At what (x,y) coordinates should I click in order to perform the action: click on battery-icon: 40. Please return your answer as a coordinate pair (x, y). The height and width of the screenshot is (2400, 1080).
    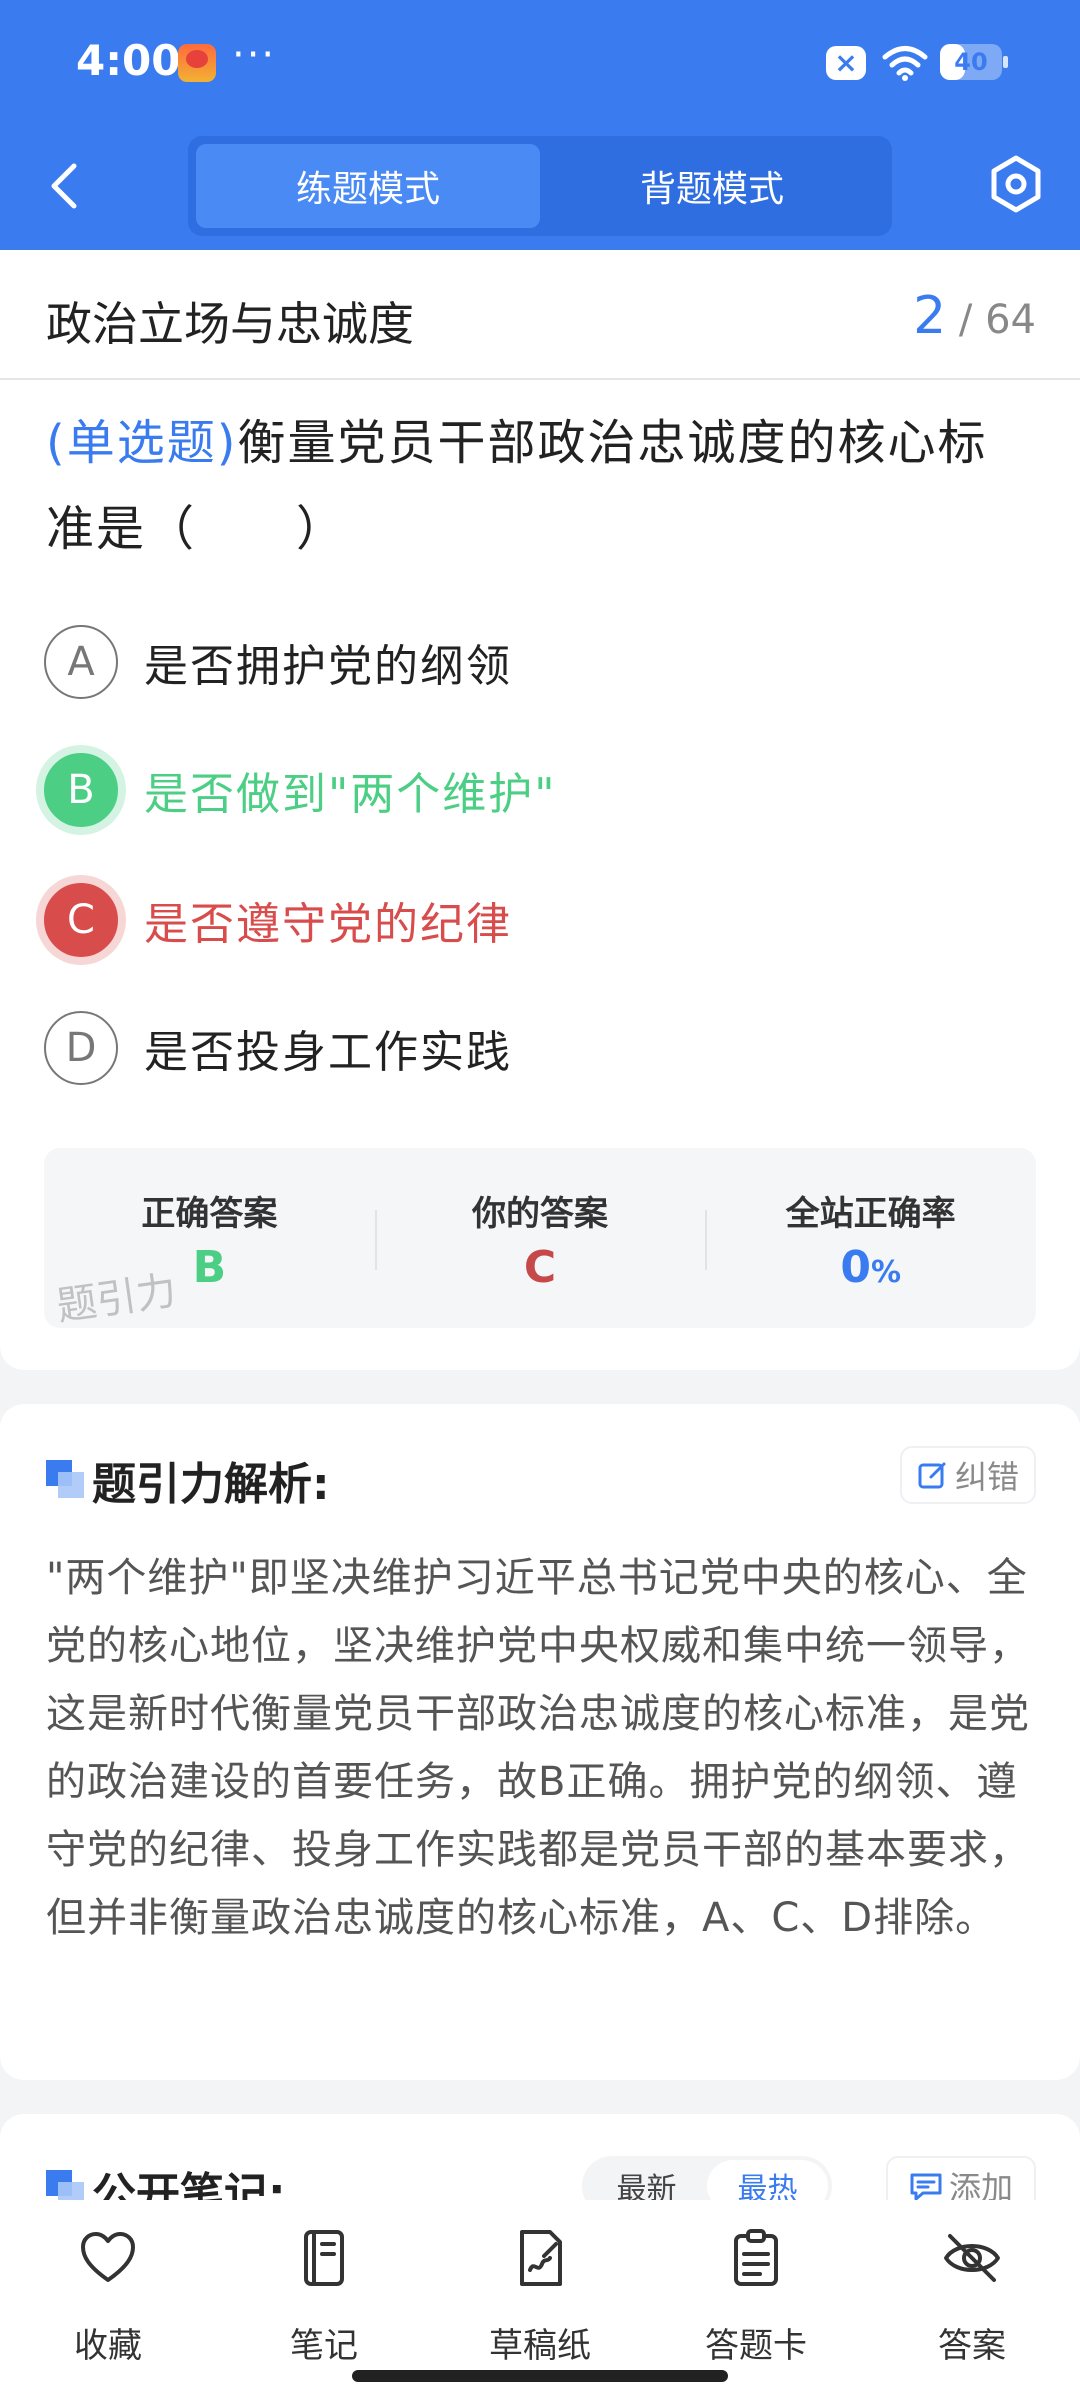
    Looking at the image, I should click on (974, 62).